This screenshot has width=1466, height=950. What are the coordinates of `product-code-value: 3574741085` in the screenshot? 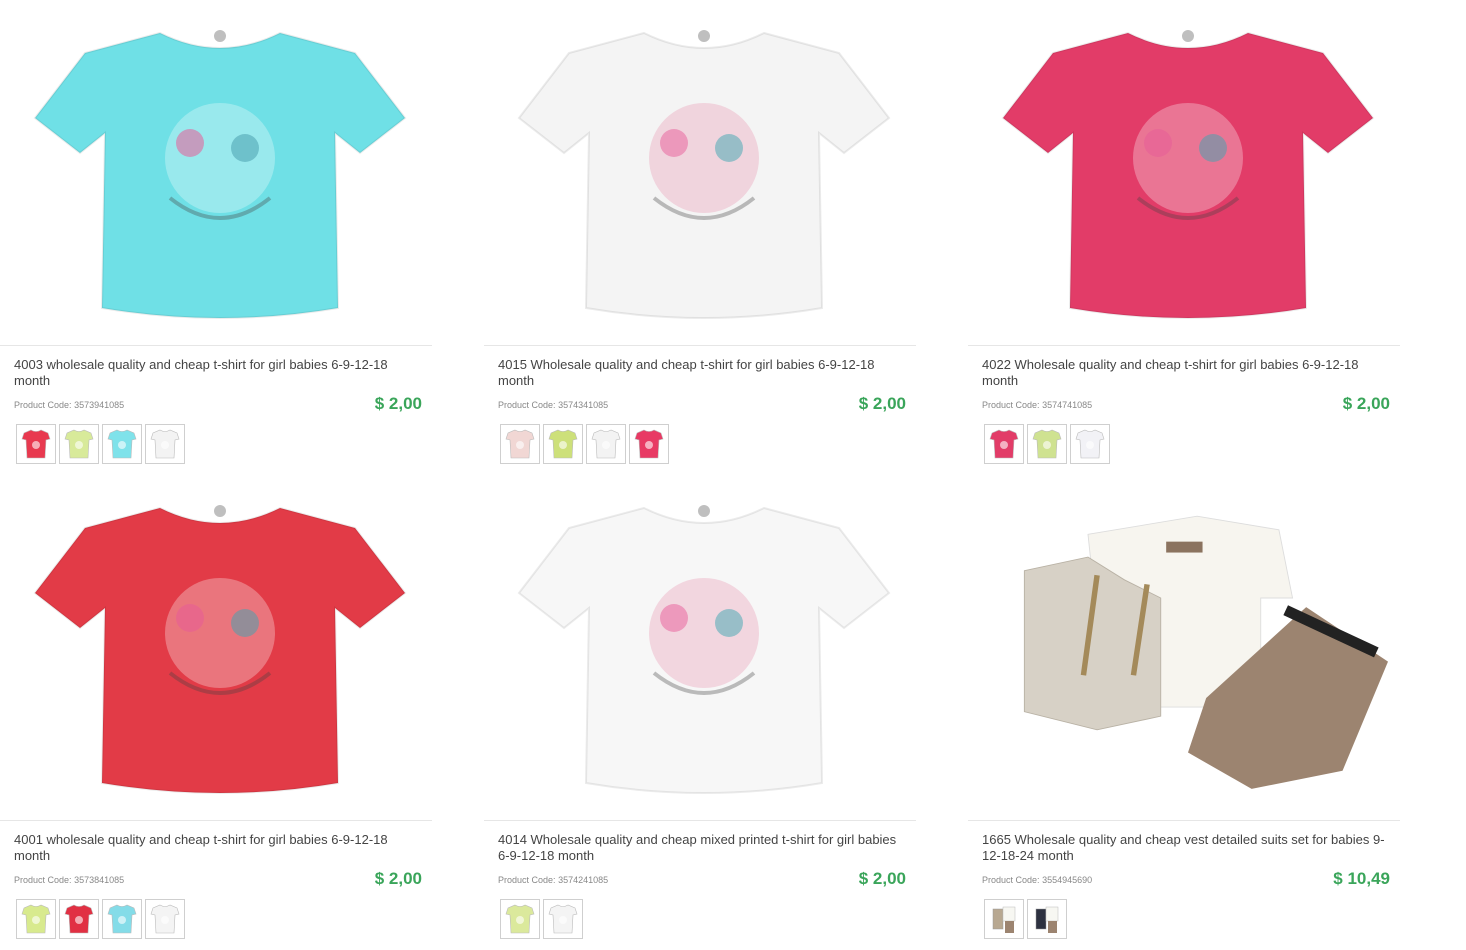 It's located at (1067, 405).